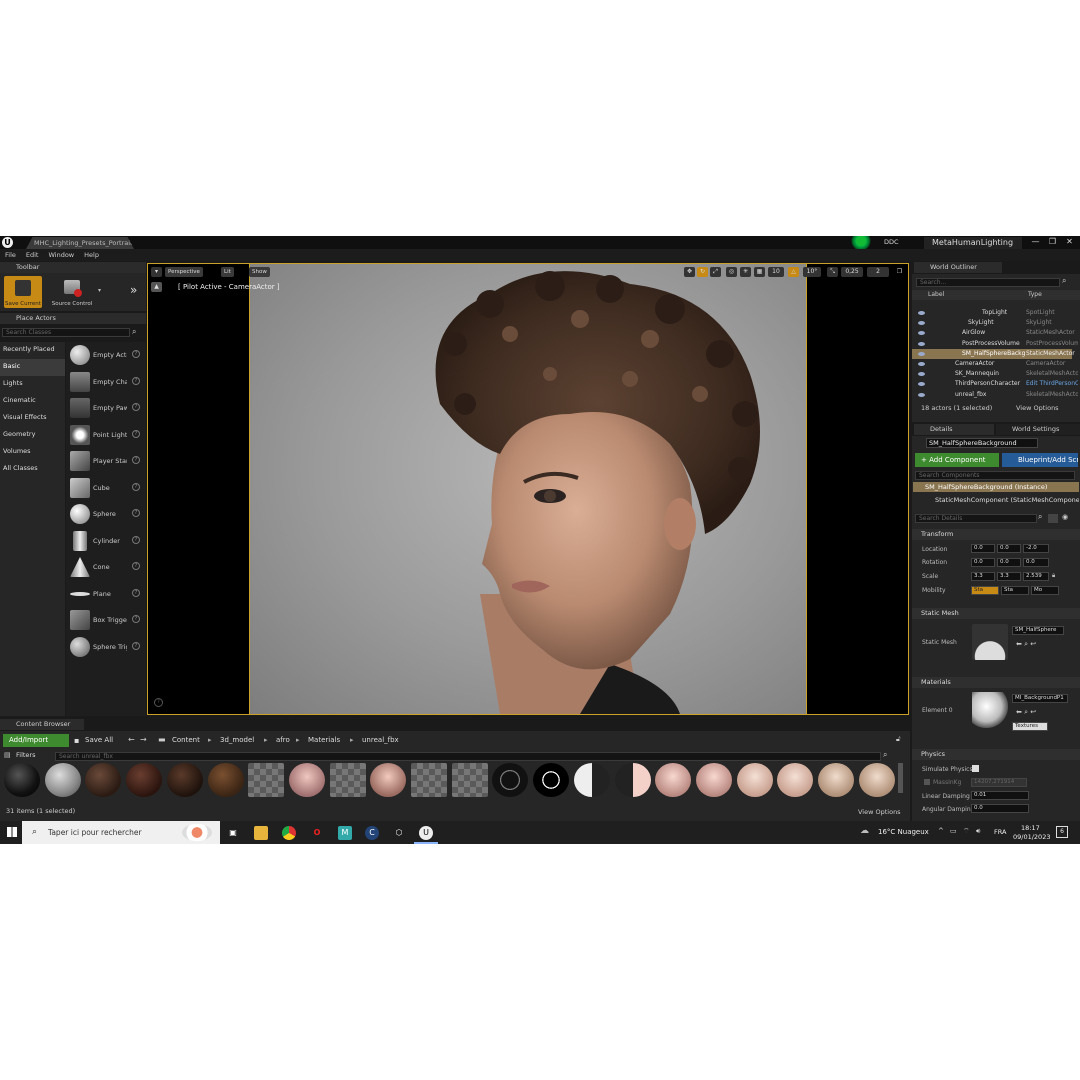  I want to click on path-content: Content, so click(186, 740).